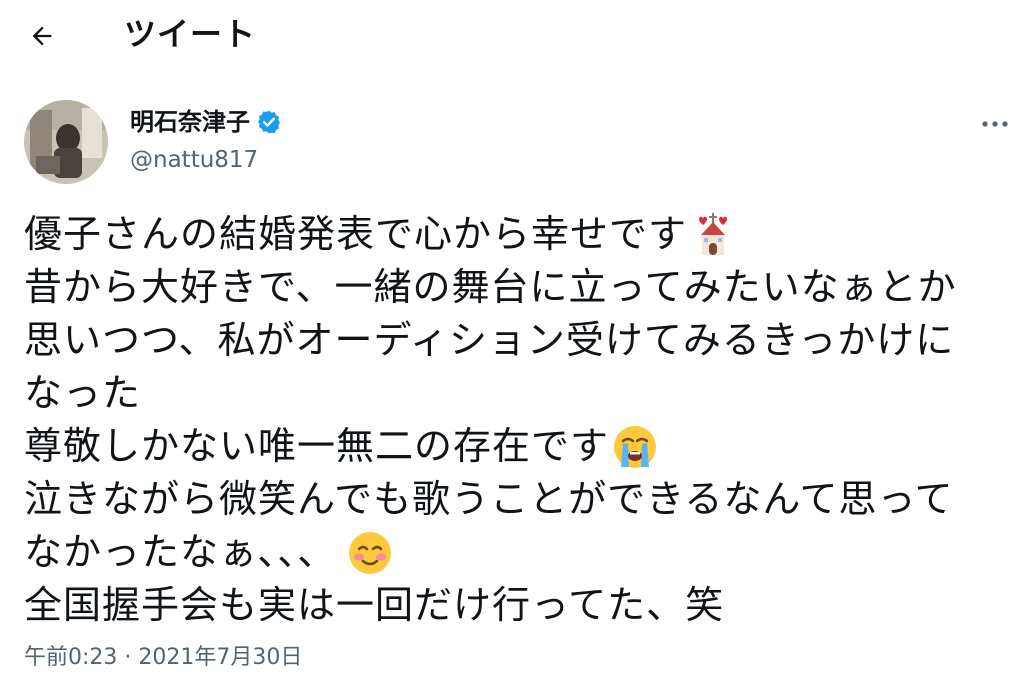 This screenshot has width=1024, height=694. I want to click on author-display-name: 明石奈津子, so click(190, 122).